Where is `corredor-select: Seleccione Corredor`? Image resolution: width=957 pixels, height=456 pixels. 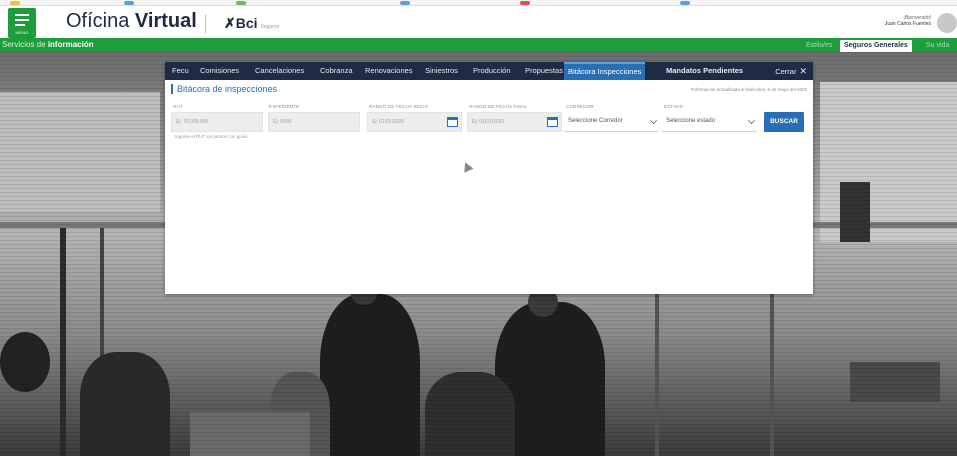 corredor-select: Seleccione Corredor is located at coordinates (611, 122).